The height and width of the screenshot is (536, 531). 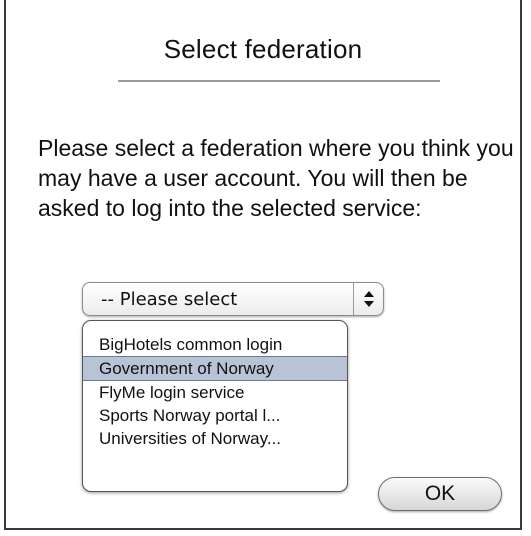 What do you see at coordinates (369, 304) in the screenshot?
I see `chevron-down-icon` at bounding box center [369, 304].